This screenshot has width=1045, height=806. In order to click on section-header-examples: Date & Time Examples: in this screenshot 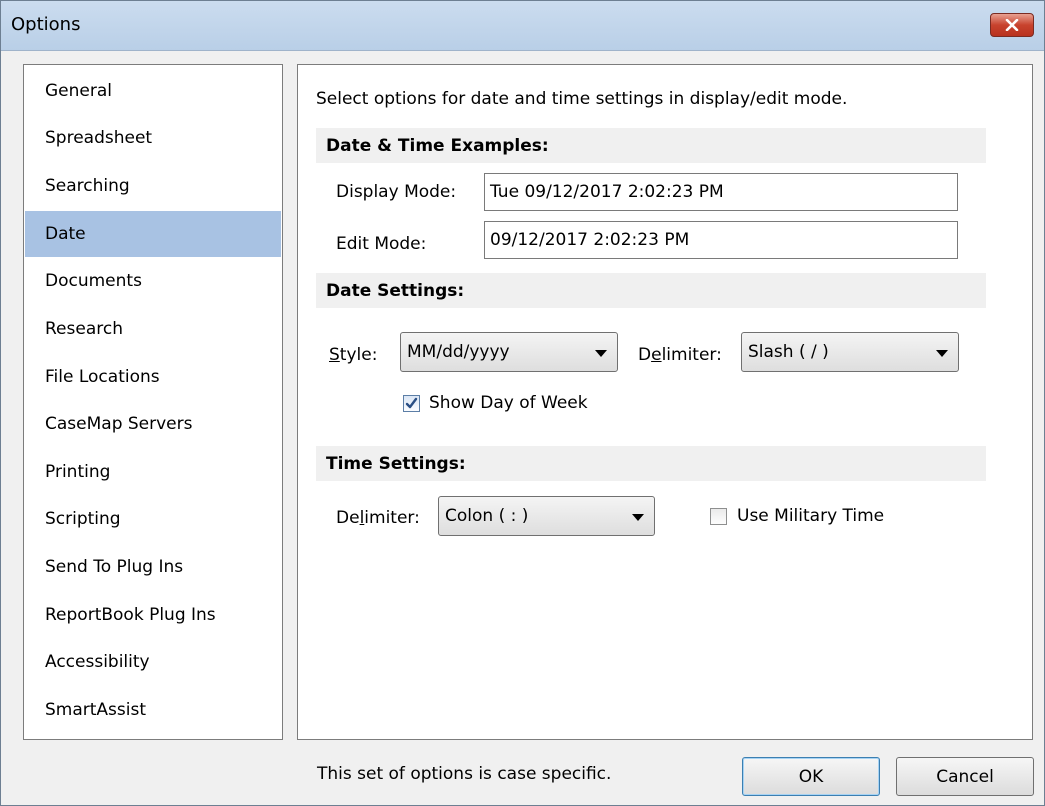, I will do `click(651, 145)`.